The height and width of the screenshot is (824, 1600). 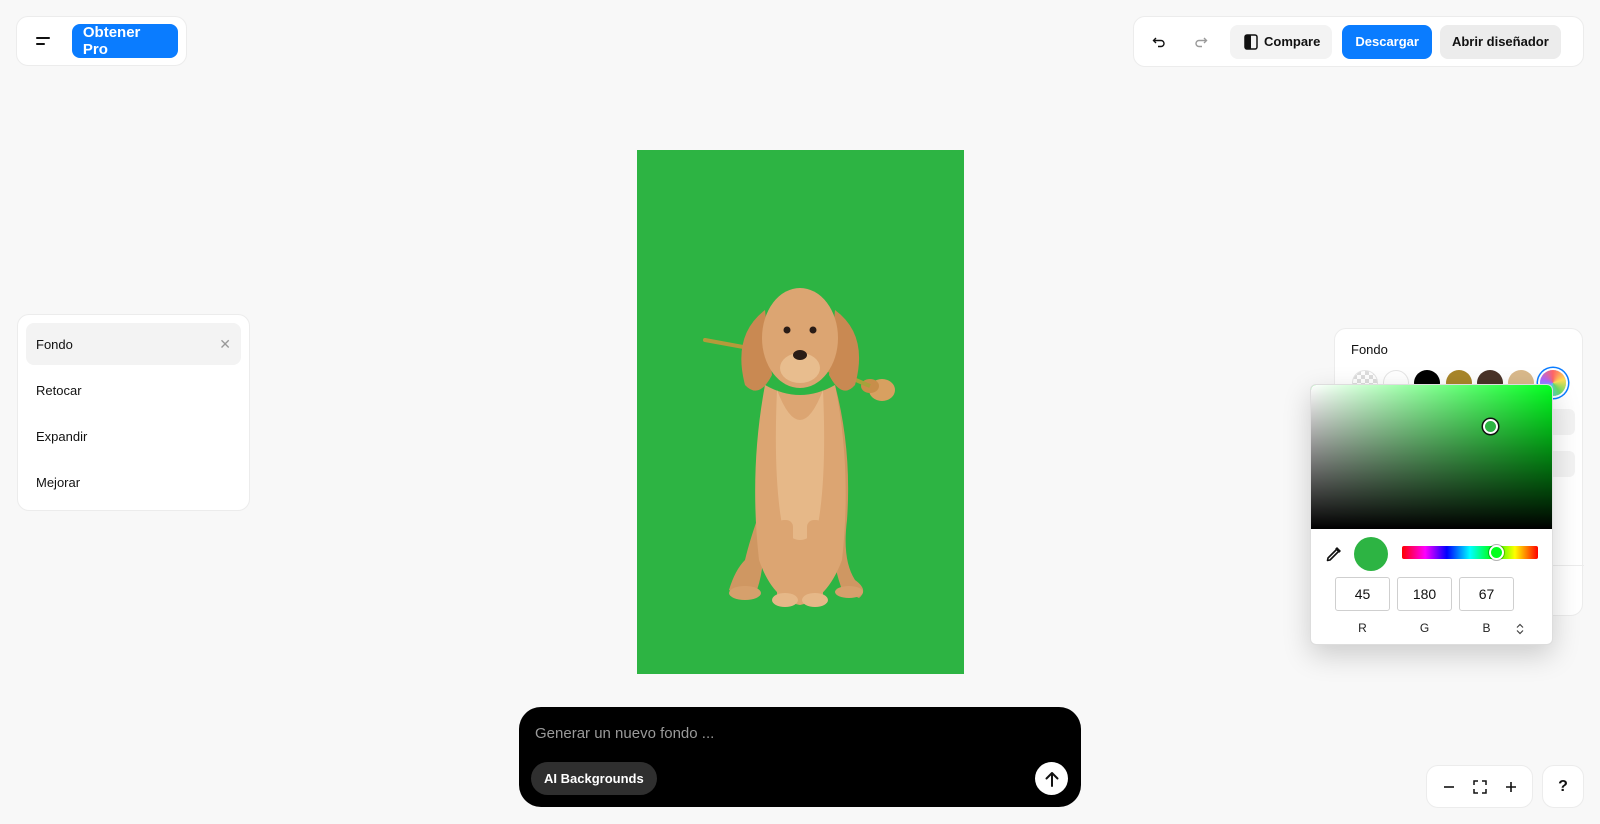 I want to click on eyedropper-icon, so click(x=1333, y=554).